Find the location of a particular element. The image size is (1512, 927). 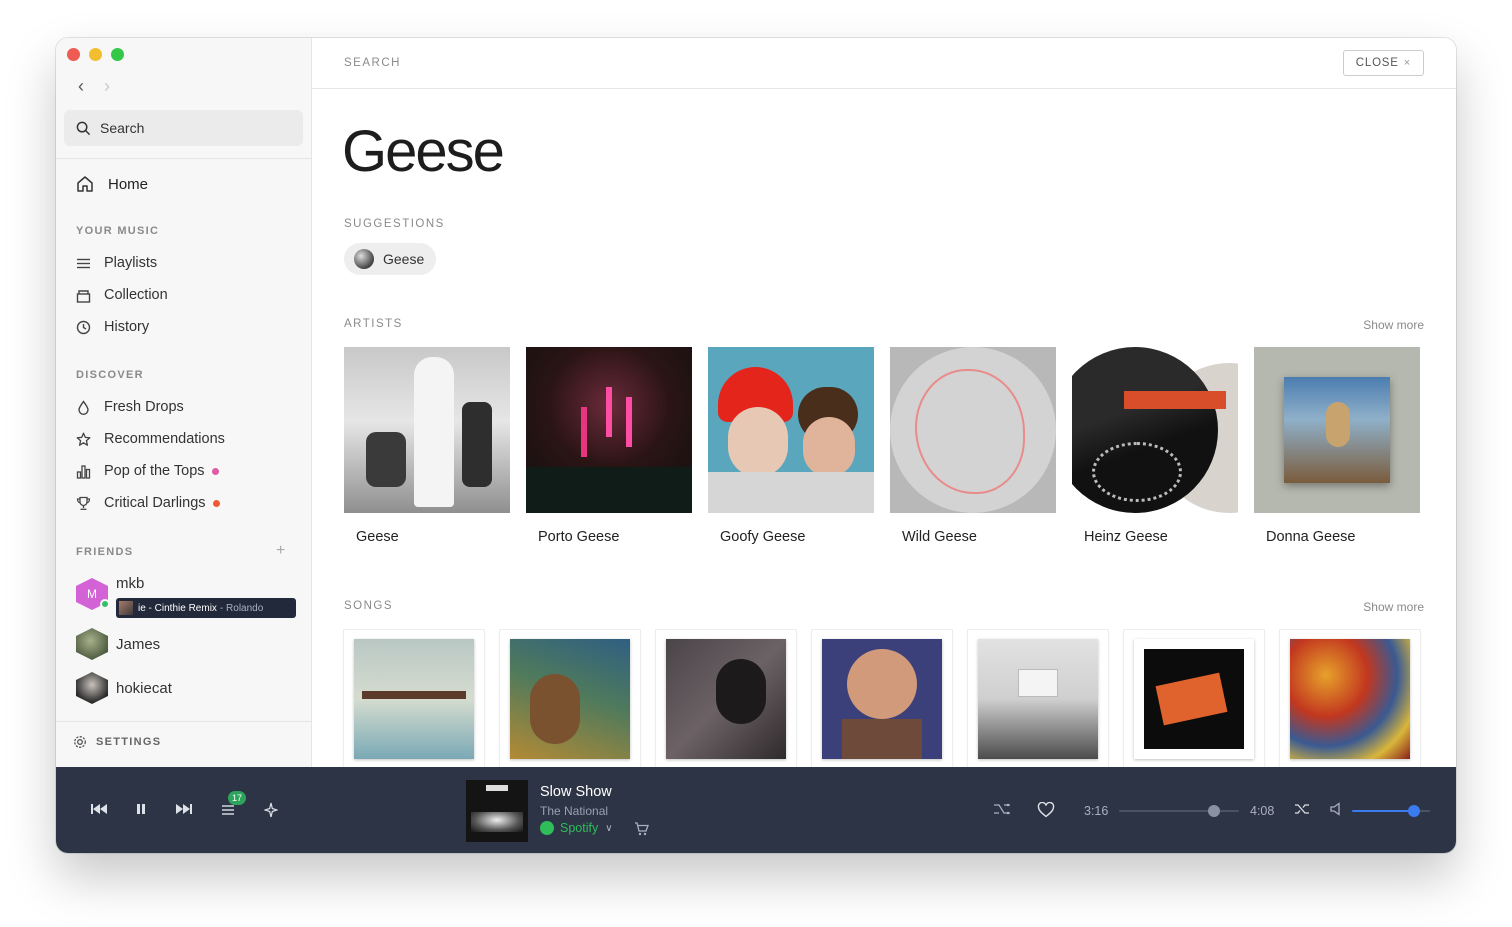

friend-name: James is located at coordinates (138, 644).